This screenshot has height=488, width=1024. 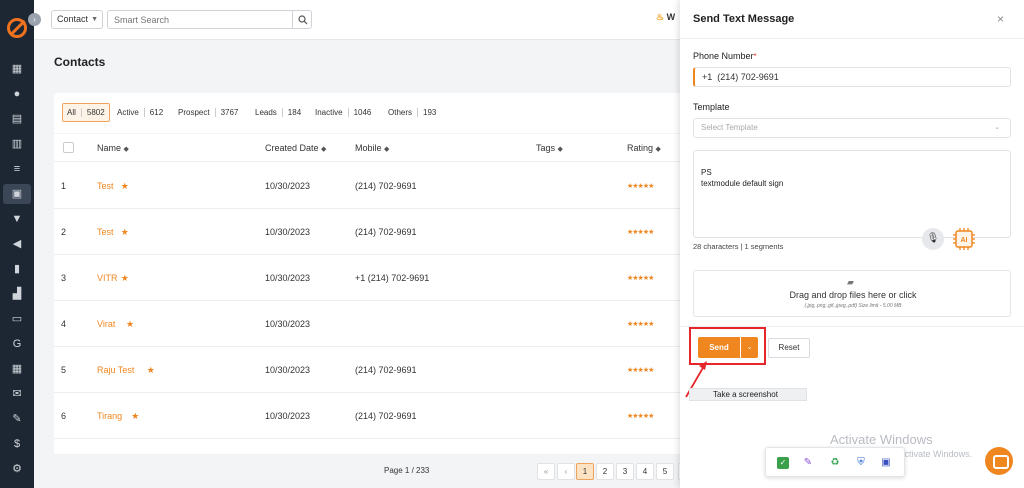 I want to click on template-select: Select Template ⌄, so click(x=852, y=128).